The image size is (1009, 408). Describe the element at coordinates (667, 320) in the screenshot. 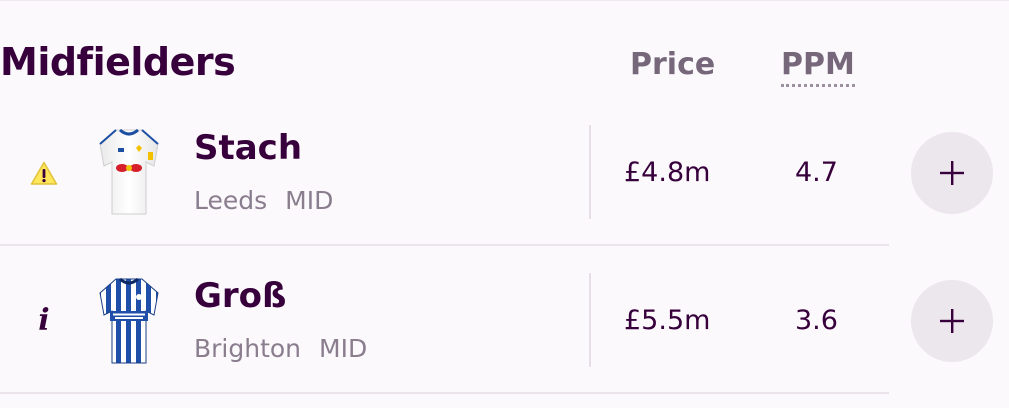

I see `player-price: £5.5m` at that location.